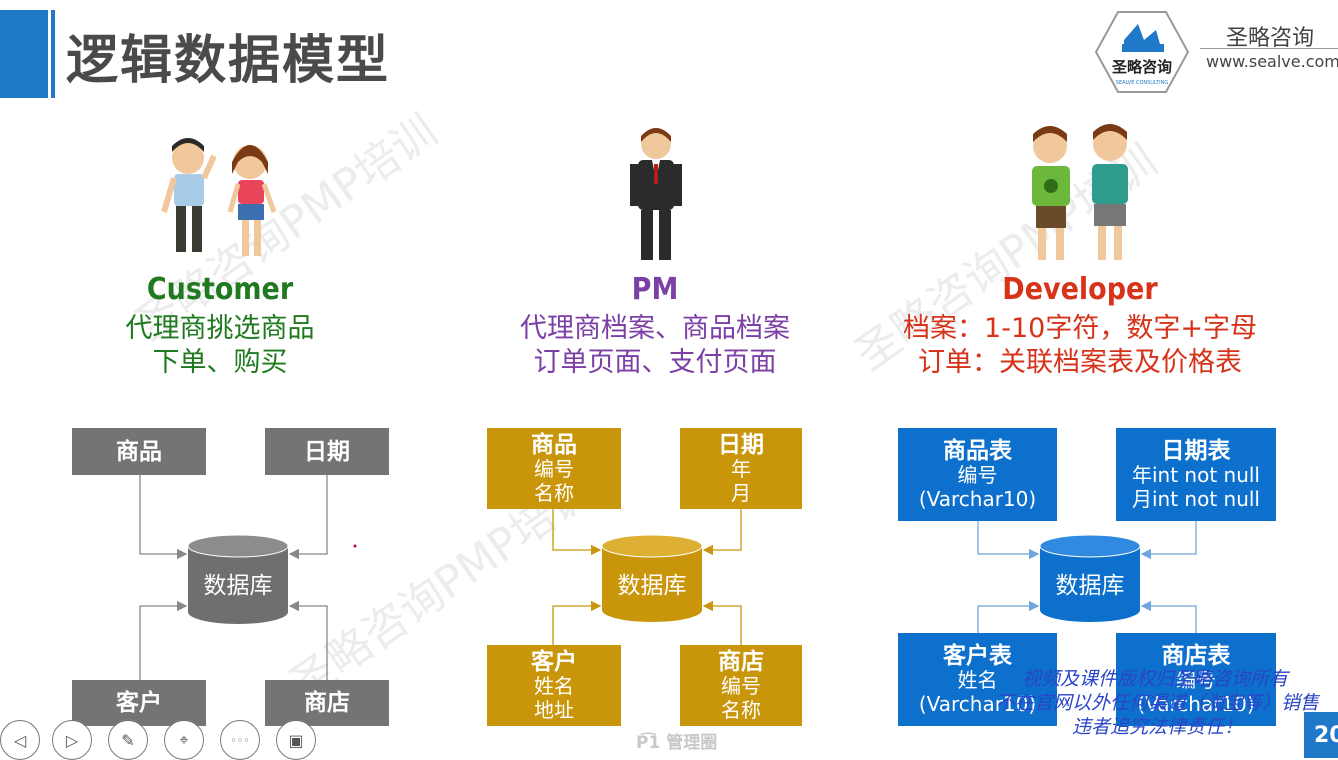  I want to click on more-icon: ◦◦◦, so click(240, 740).